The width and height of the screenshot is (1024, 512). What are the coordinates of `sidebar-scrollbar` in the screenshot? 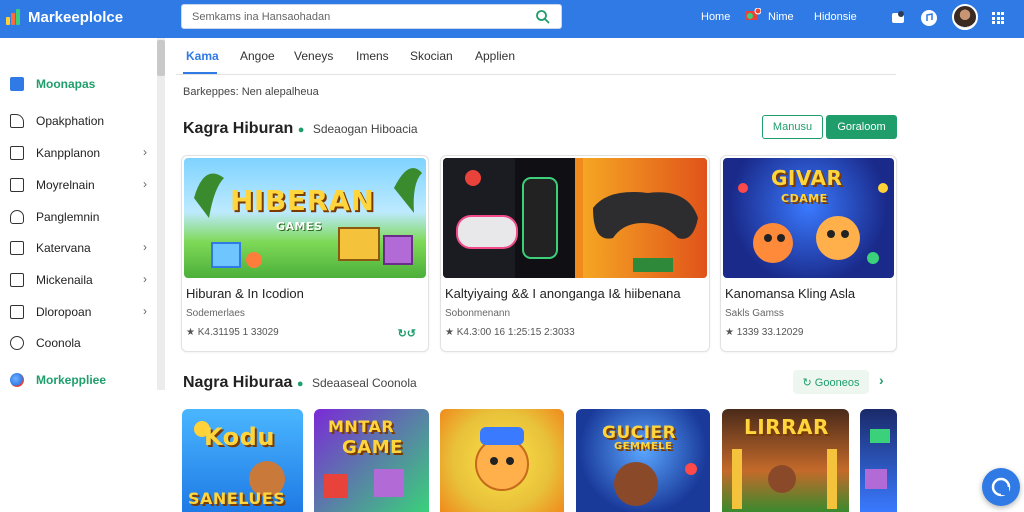 It's located at (161, 214).